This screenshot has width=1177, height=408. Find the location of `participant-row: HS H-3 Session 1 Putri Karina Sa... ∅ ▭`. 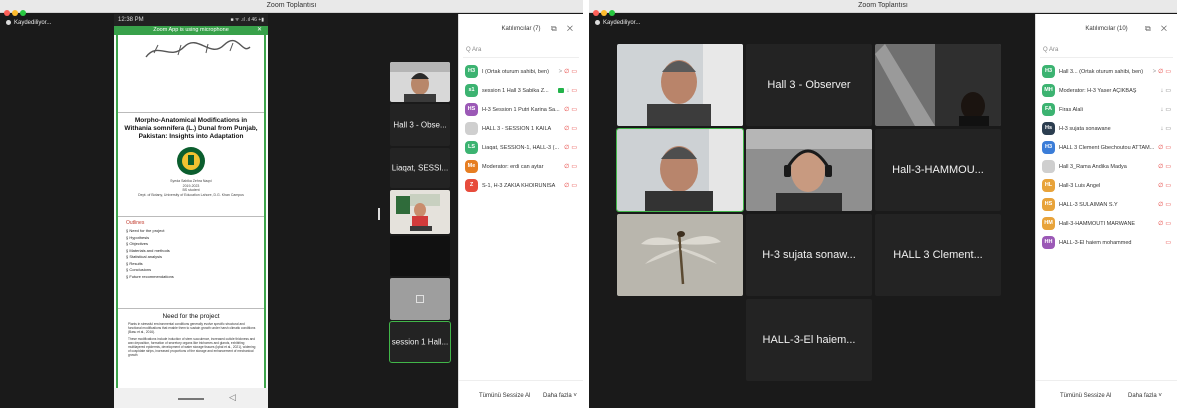

participant-row: HS H-3 Session 1 Putri Karina Sa... ∅ ▭ is located at coordinates (521, 109).